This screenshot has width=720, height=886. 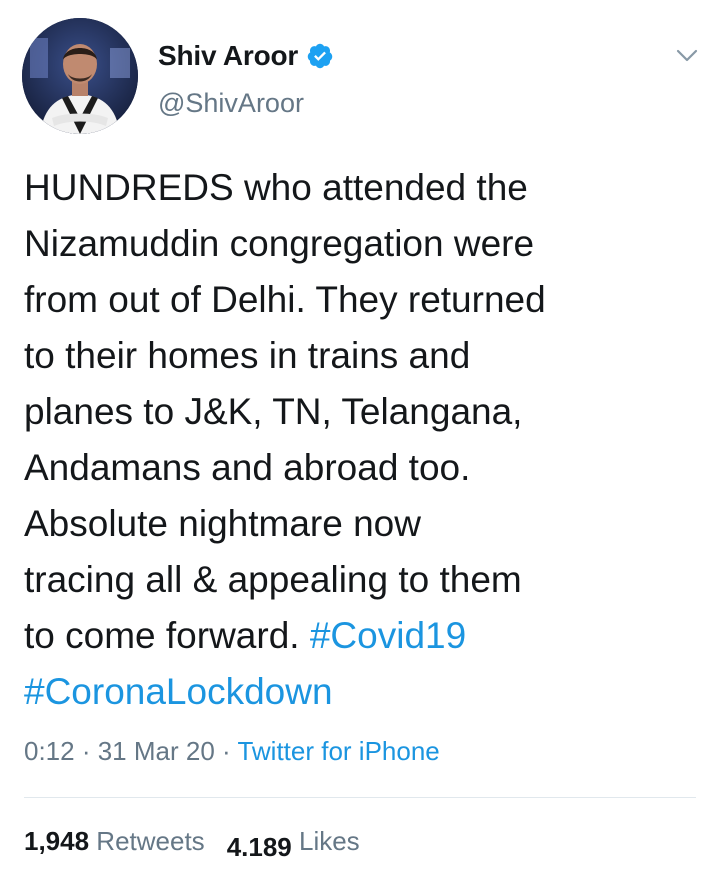 I want to click on tweet-date: 31 Mar 20, so click(x=156, y=751).